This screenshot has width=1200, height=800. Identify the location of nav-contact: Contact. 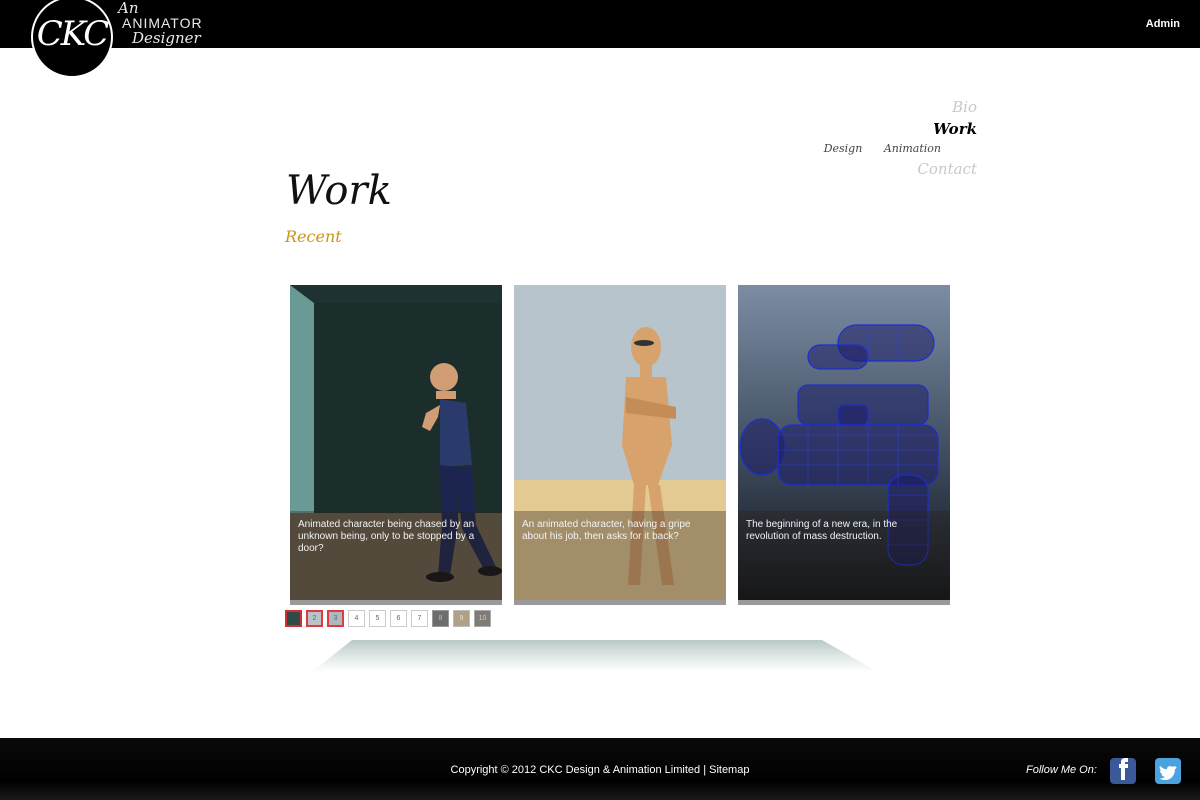
(891, 169).